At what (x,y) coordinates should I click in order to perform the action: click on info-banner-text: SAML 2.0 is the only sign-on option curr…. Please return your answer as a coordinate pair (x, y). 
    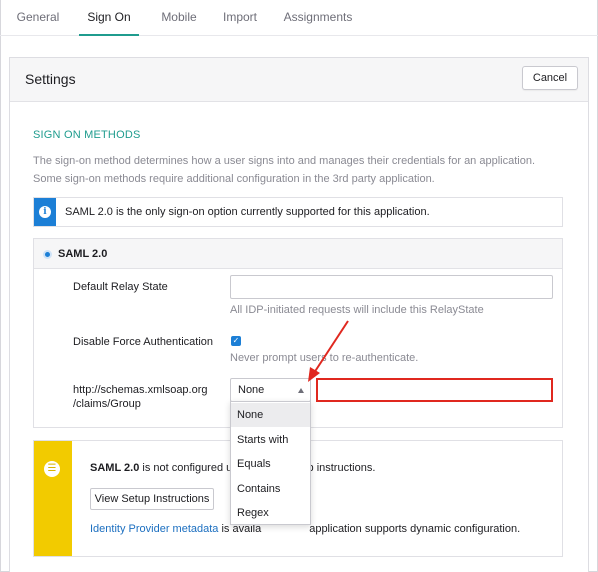
    Looking at the image, I should click on (247, 212).